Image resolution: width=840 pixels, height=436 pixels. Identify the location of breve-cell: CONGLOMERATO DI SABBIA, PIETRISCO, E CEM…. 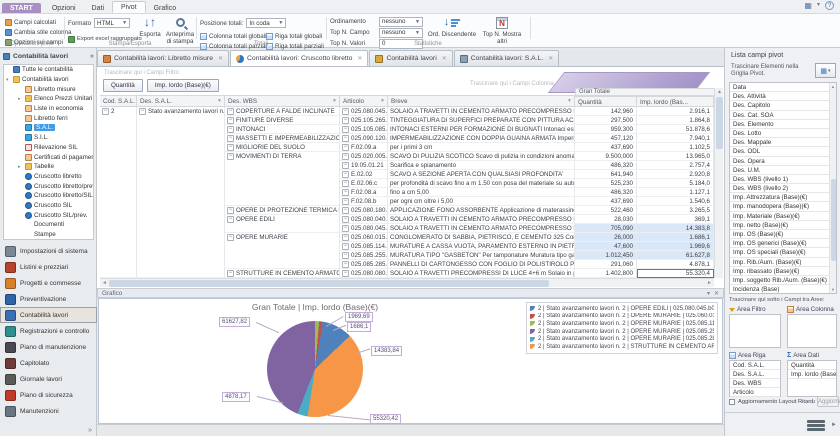
(481, 237).